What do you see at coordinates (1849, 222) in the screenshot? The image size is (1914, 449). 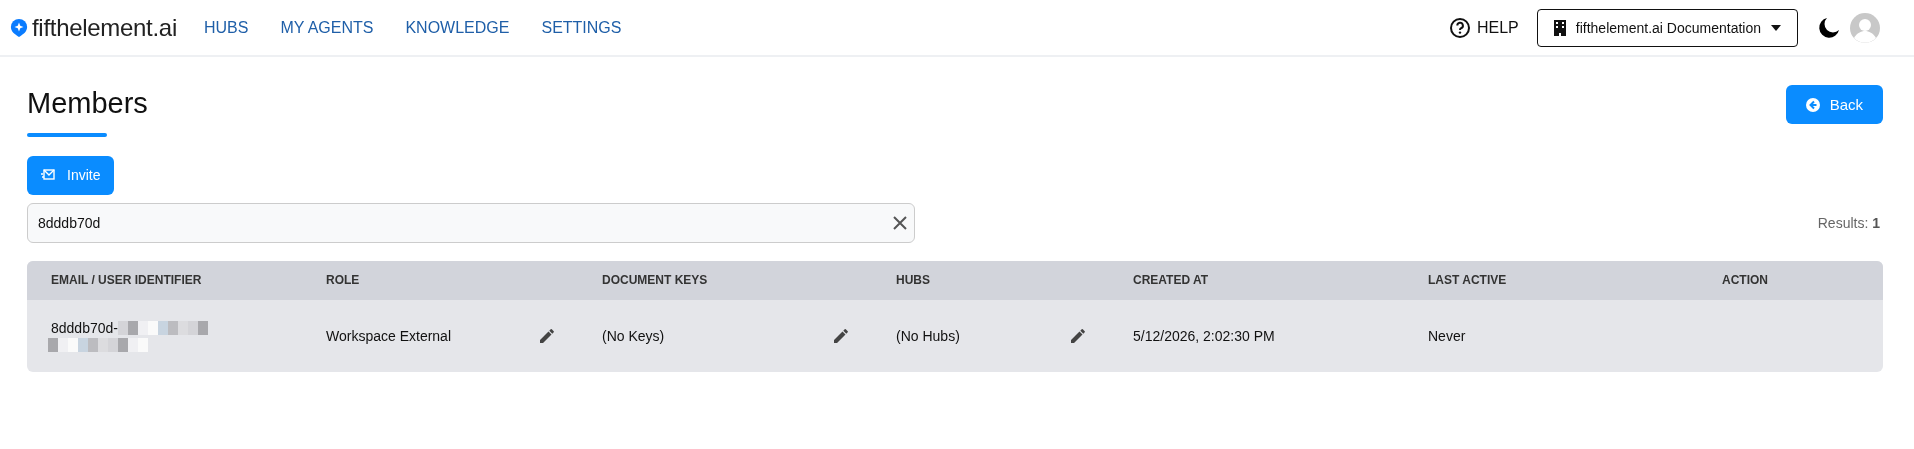 I see `results-count: Results: 1` at bounding box center [1849, 222].